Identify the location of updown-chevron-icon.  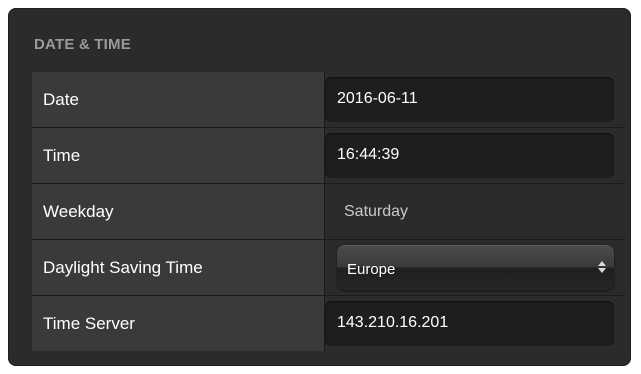
(602, 267).